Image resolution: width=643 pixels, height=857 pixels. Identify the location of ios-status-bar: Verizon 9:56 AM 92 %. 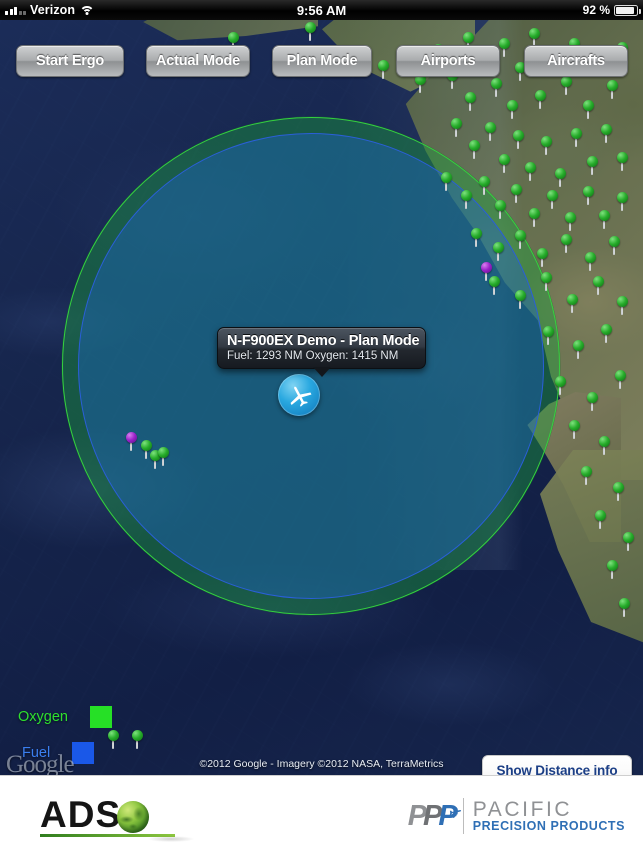
(321, 10).